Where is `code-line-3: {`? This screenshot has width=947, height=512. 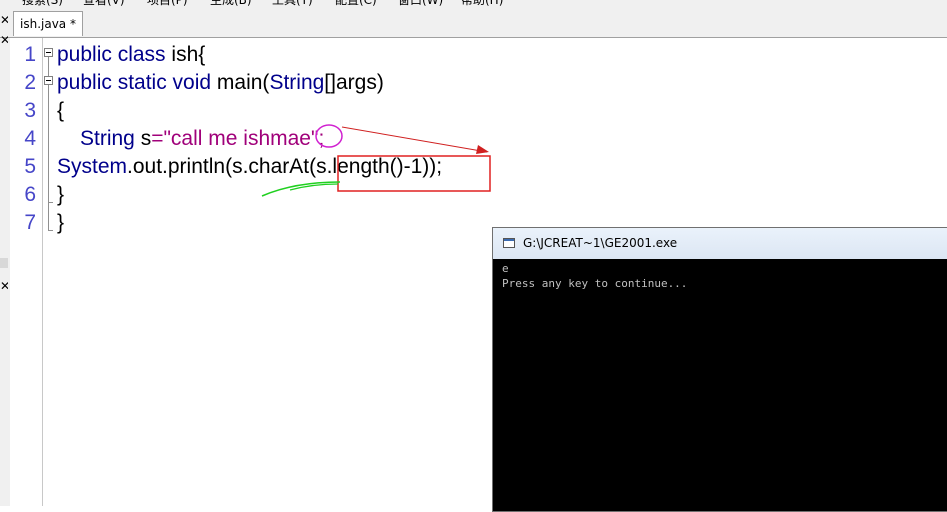 code-line-3: { is located at coordinates (60, 111).